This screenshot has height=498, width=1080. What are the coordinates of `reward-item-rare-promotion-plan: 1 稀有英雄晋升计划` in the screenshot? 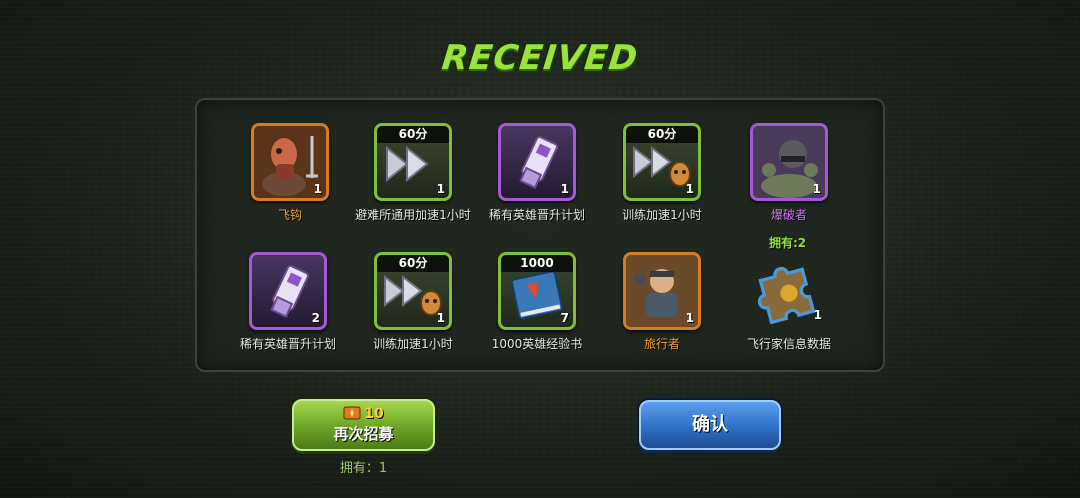 It's located at (537, 173).